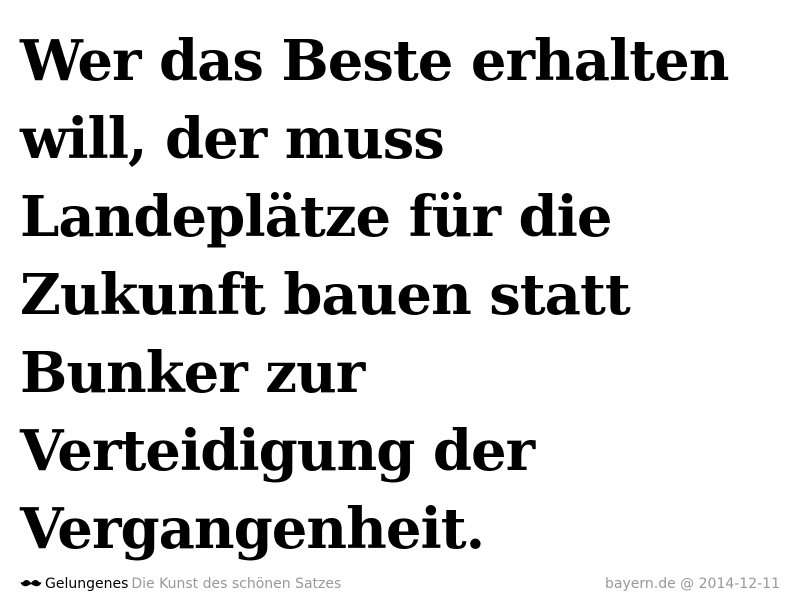  Describe the element at coordinates (375, 61) in the screenshot. I see `quote-line: Wer das Beste erhalten` at that location.